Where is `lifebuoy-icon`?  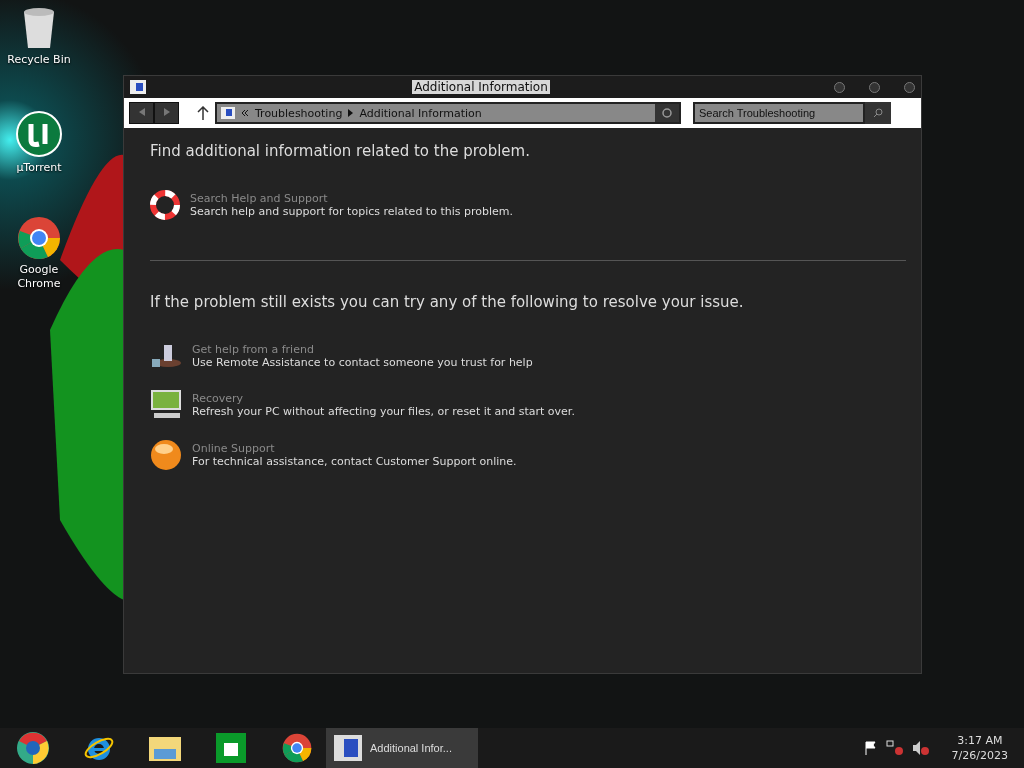
lifebuoy-icon is located at coordinates (165, 205).